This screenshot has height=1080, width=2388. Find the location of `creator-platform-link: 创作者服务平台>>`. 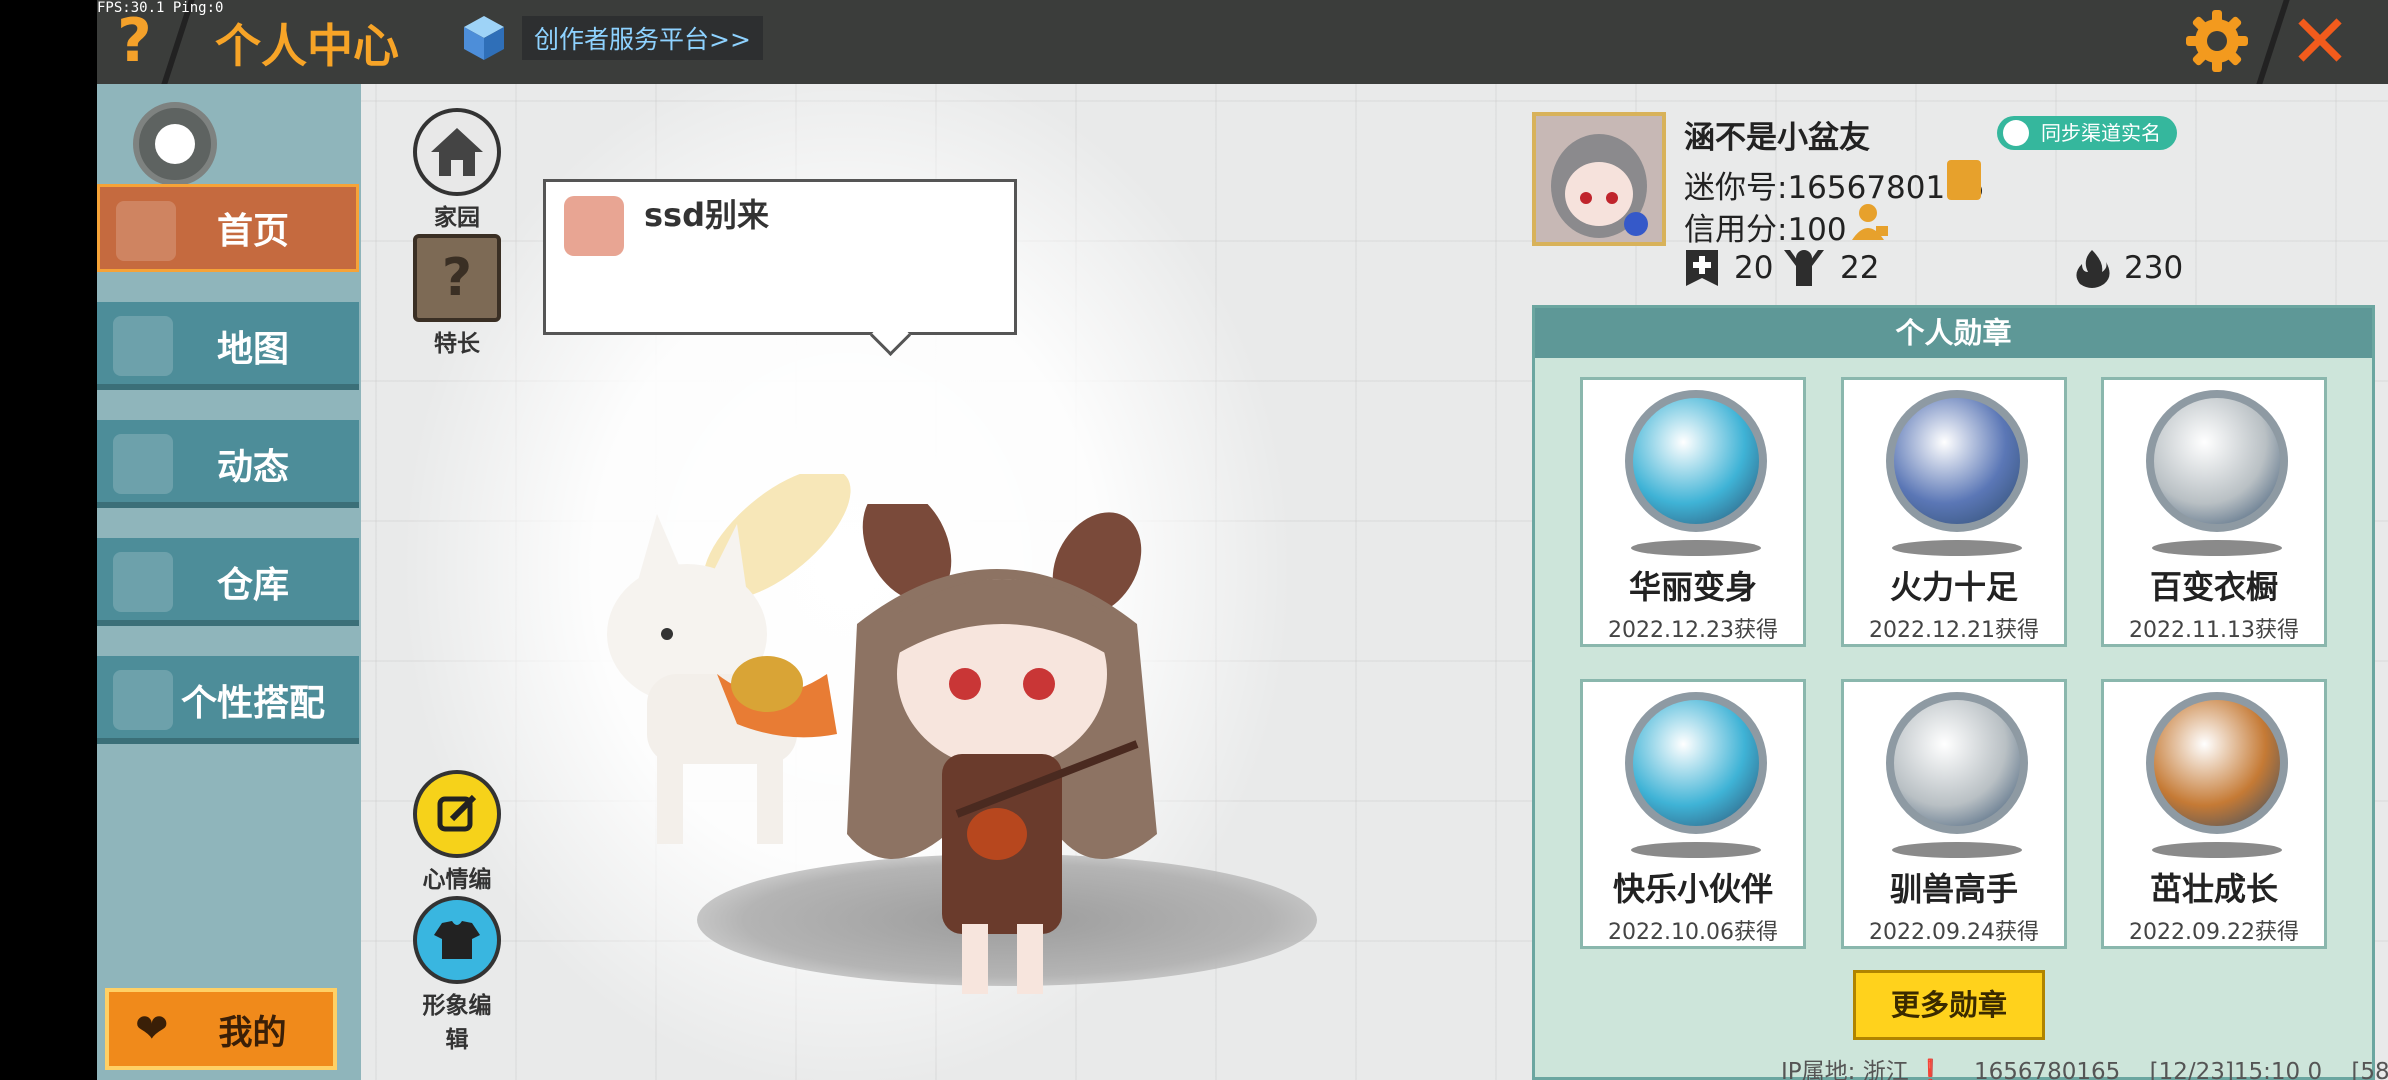

creator-platform-link: 创作者服务平台>> is located at coordinates (611, 38).